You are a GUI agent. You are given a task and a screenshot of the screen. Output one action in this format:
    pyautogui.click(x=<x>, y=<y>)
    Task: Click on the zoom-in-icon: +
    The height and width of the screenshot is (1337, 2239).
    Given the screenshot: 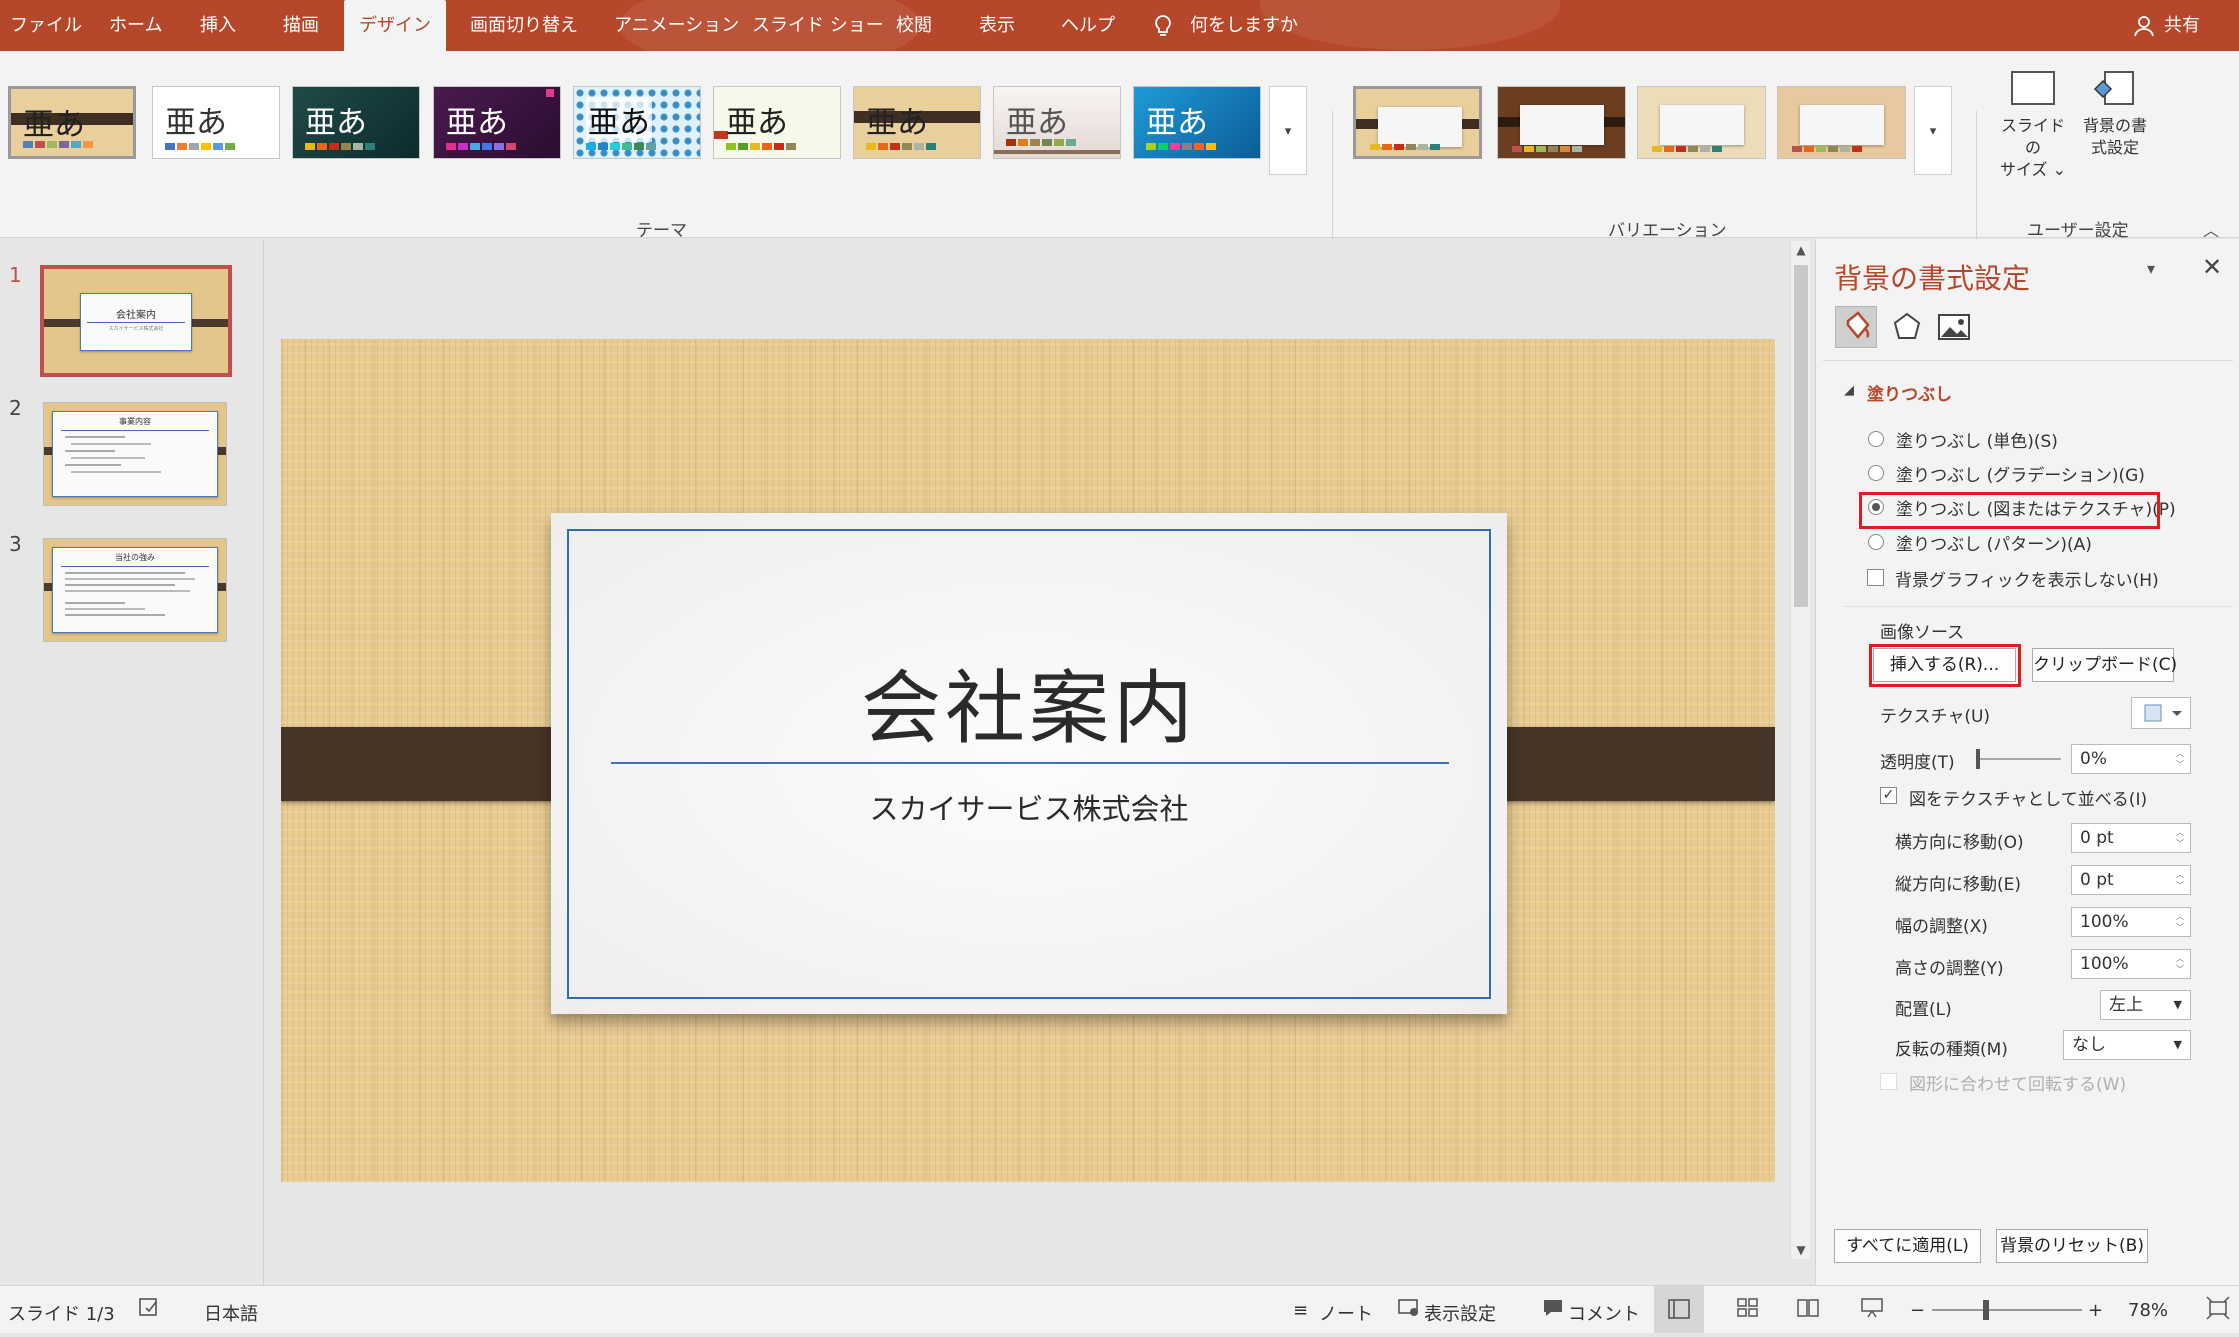 What is the action you would take?
    pyautogui.click(x=2095, y=1310)
    